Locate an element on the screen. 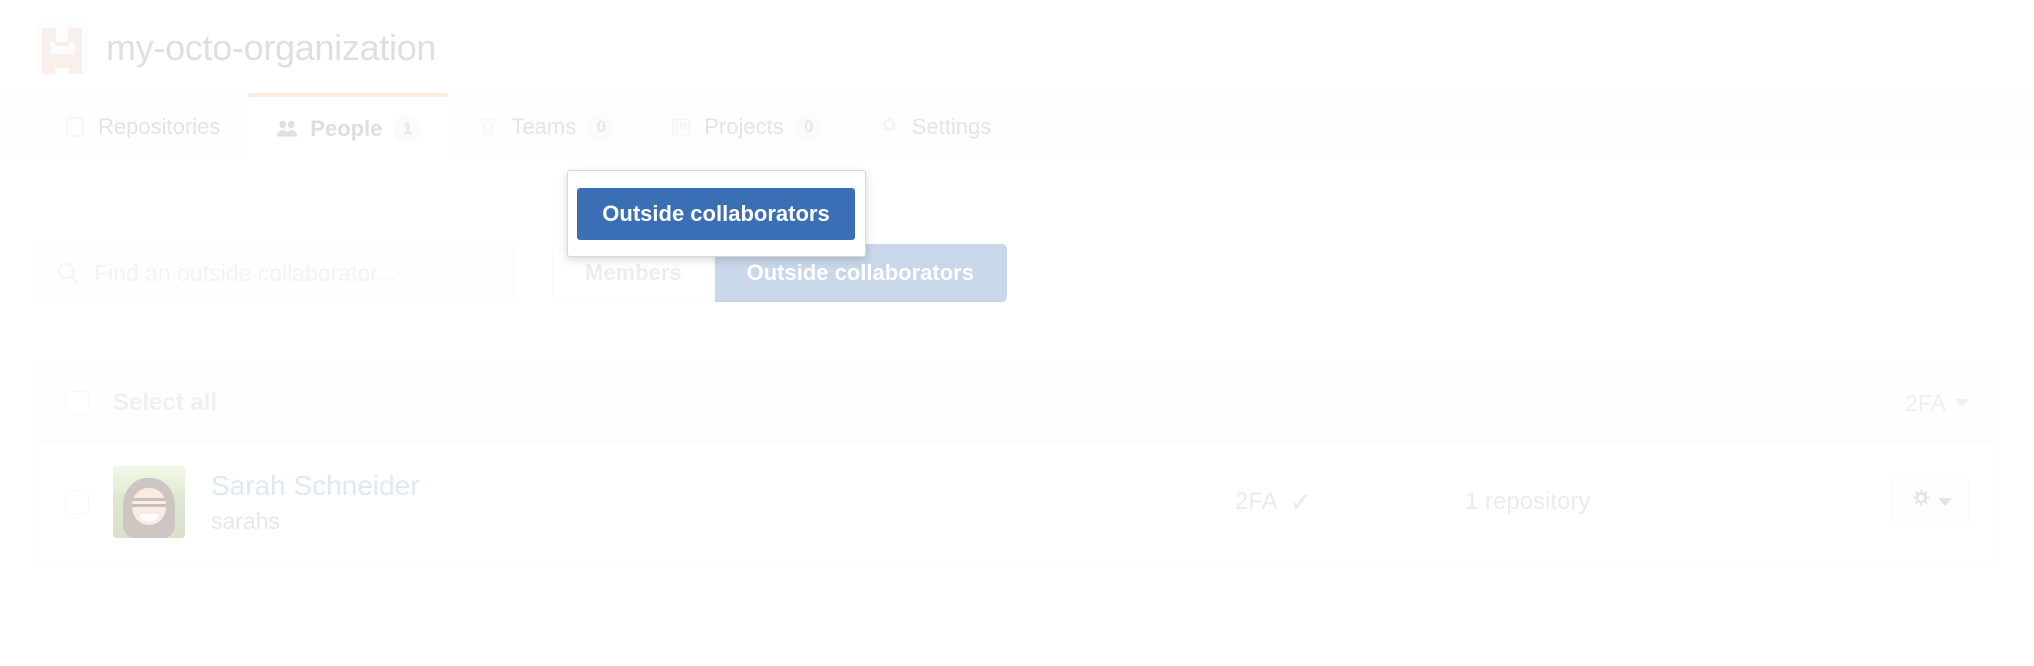  repo-icon is located at coordinates (75, 127).